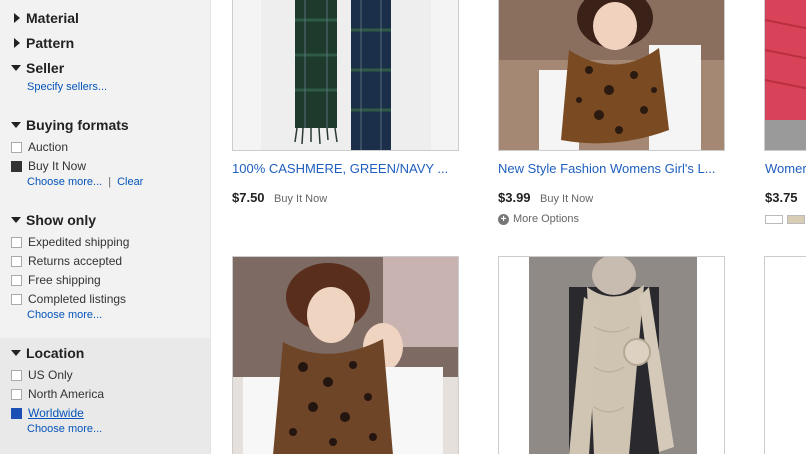 This screenshot has height=454, width=806. Describe the element at coordinates (16, 166) in the screenshot. I see `checkbox-checked` at that location.